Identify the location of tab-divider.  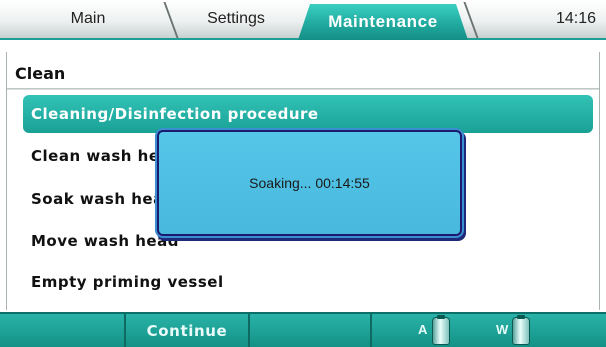
(471, 20).